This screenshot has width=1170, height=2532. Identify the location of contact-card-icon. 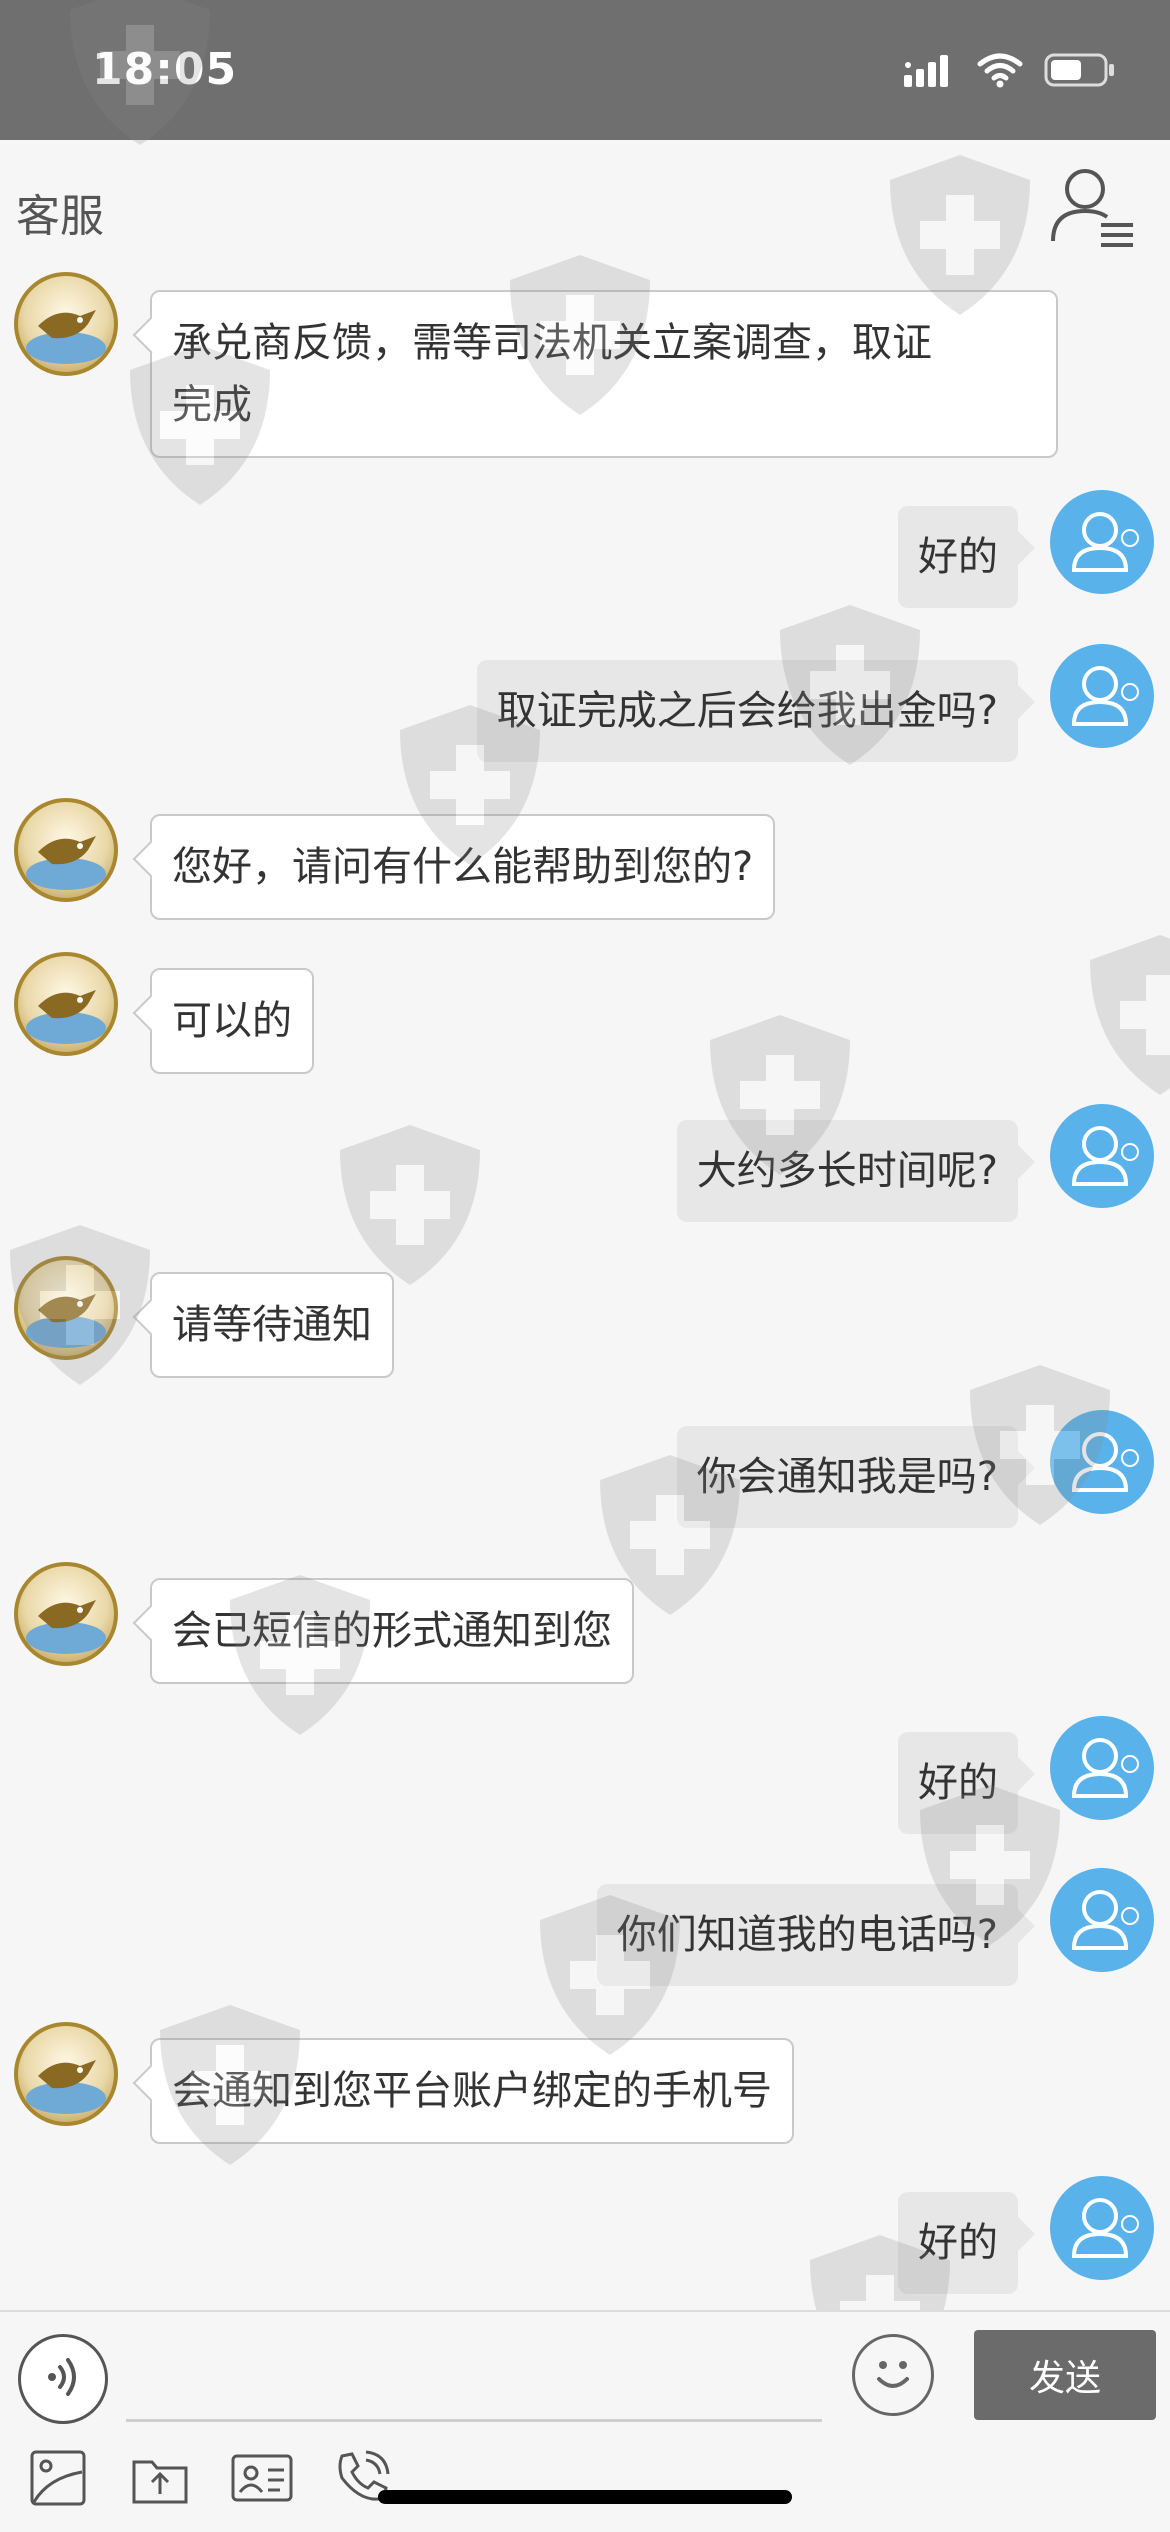
(262, 2480).